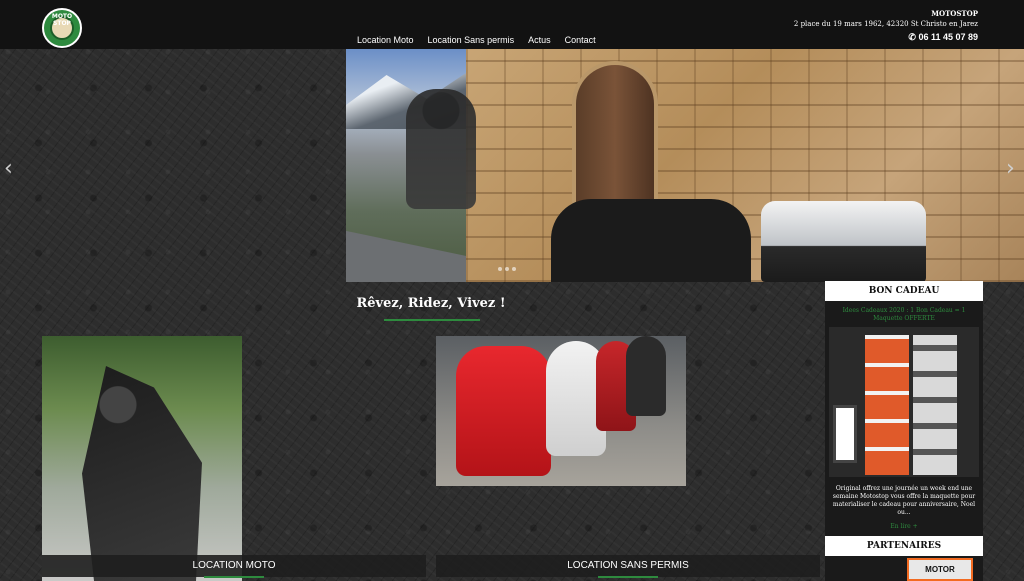  I want to click on slide-motorcycle, so click(651, 240).